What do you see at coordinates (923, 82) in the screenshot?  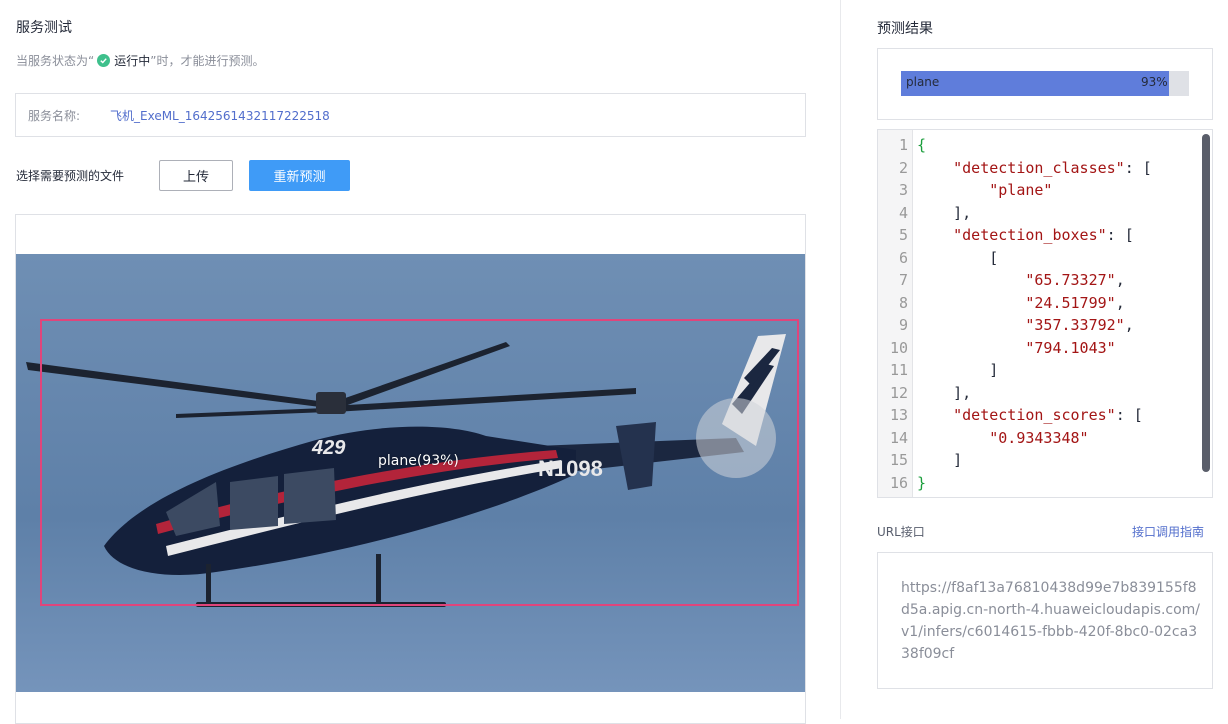 I see `confidence-bar-label: plane` at bounding box center [923, 82].